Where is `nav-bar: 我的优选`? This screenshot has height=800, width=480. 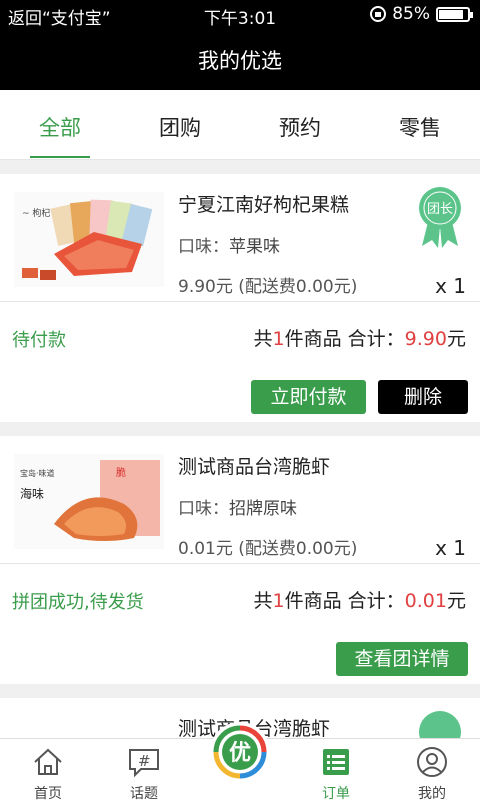
nav-bar: 我的优选 is located at coordinates (240, 59).